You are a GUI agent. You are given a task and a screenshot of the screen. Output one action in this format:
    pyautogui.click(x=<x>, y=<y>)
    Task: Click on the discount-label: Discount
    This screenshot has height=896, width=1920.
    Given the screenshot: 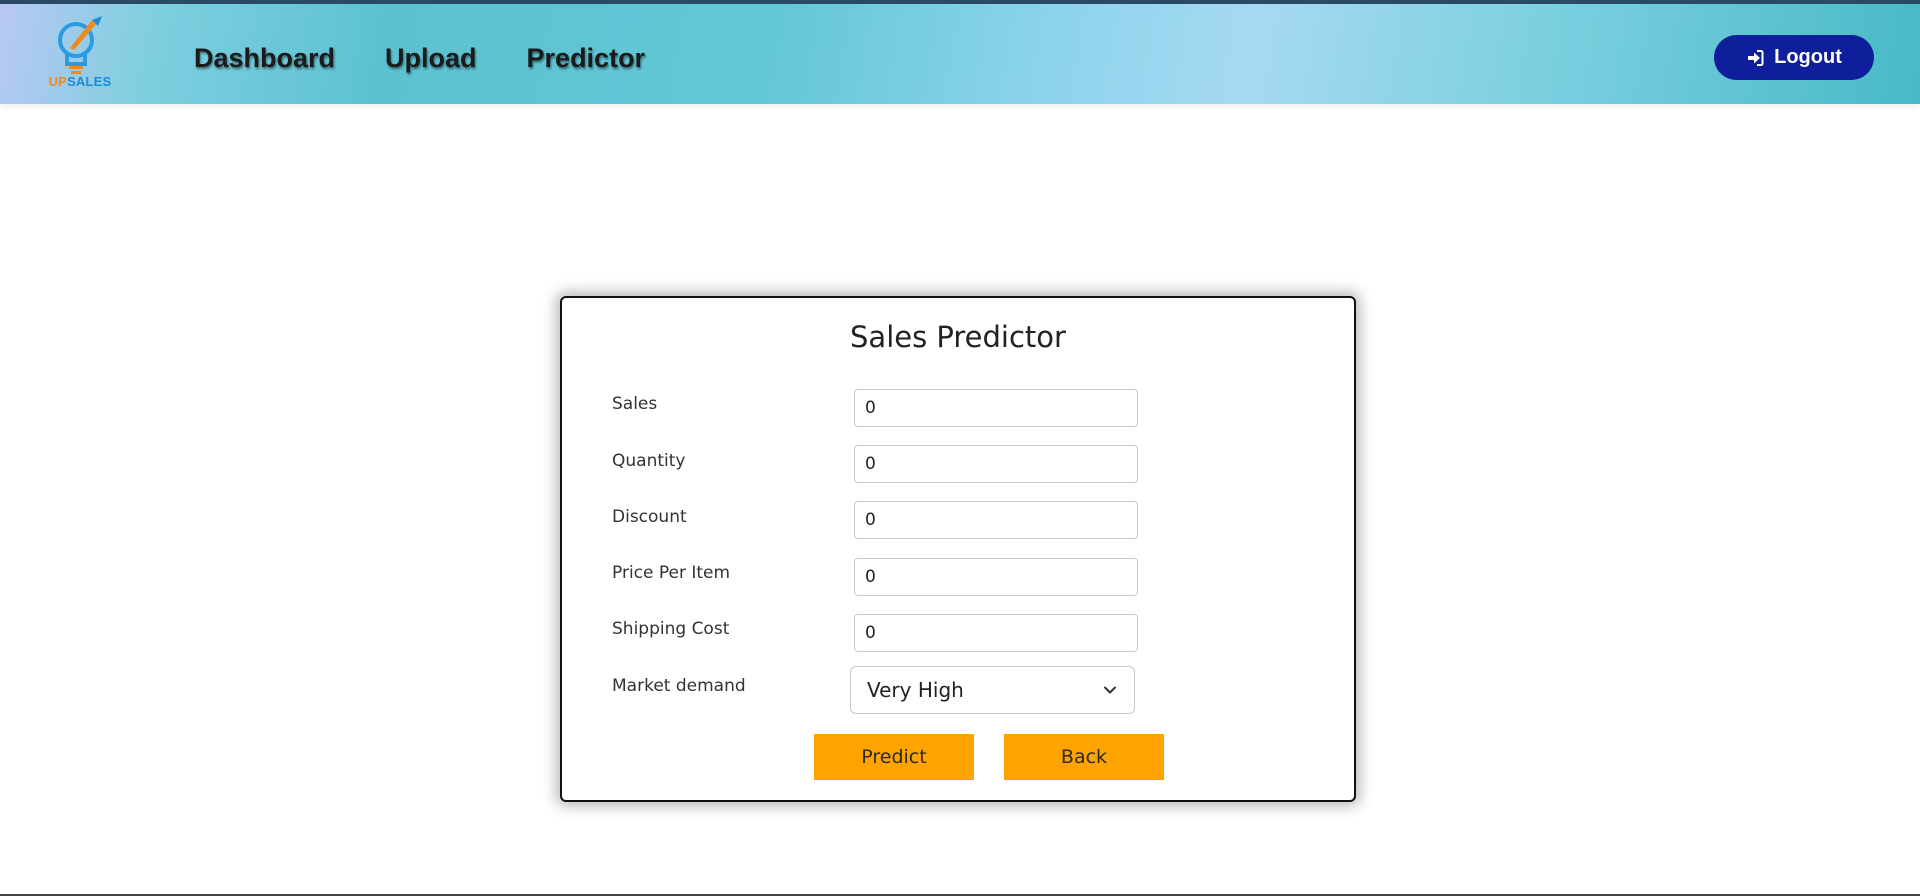 What is the action you would take?
    pyautogui.click(x=649, y=517)
    